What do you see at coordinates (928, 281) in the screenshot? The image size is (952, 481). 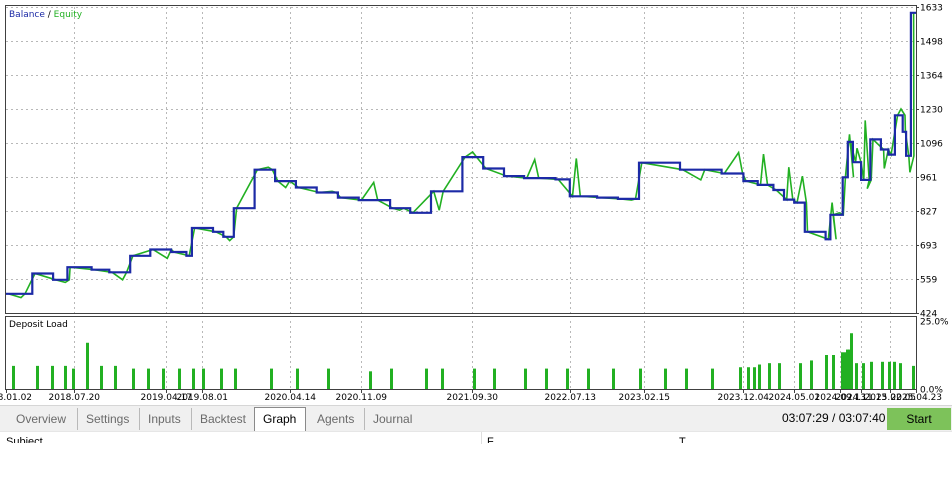 I see `y-tick-label: 559` at bounding box center [928, 281].